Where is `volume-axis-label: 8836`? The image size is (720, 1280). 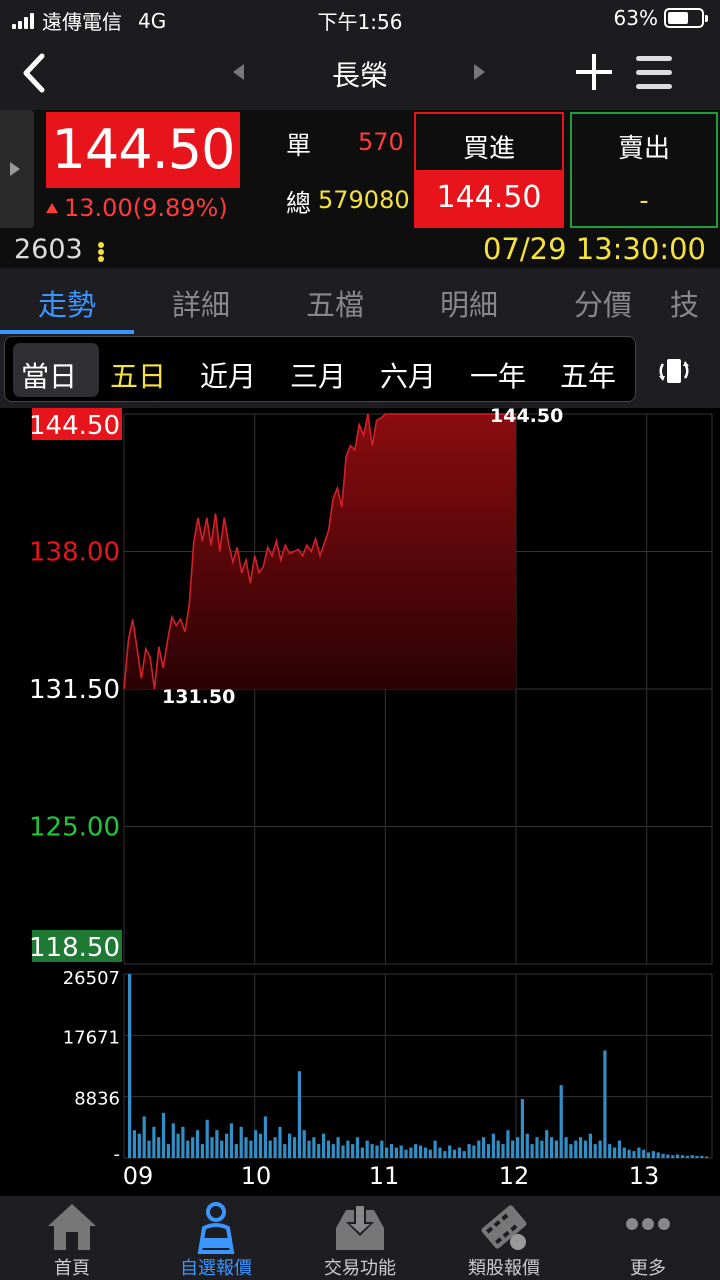
volume-axis-label: 8836 is located at coordinates (97, 1099).